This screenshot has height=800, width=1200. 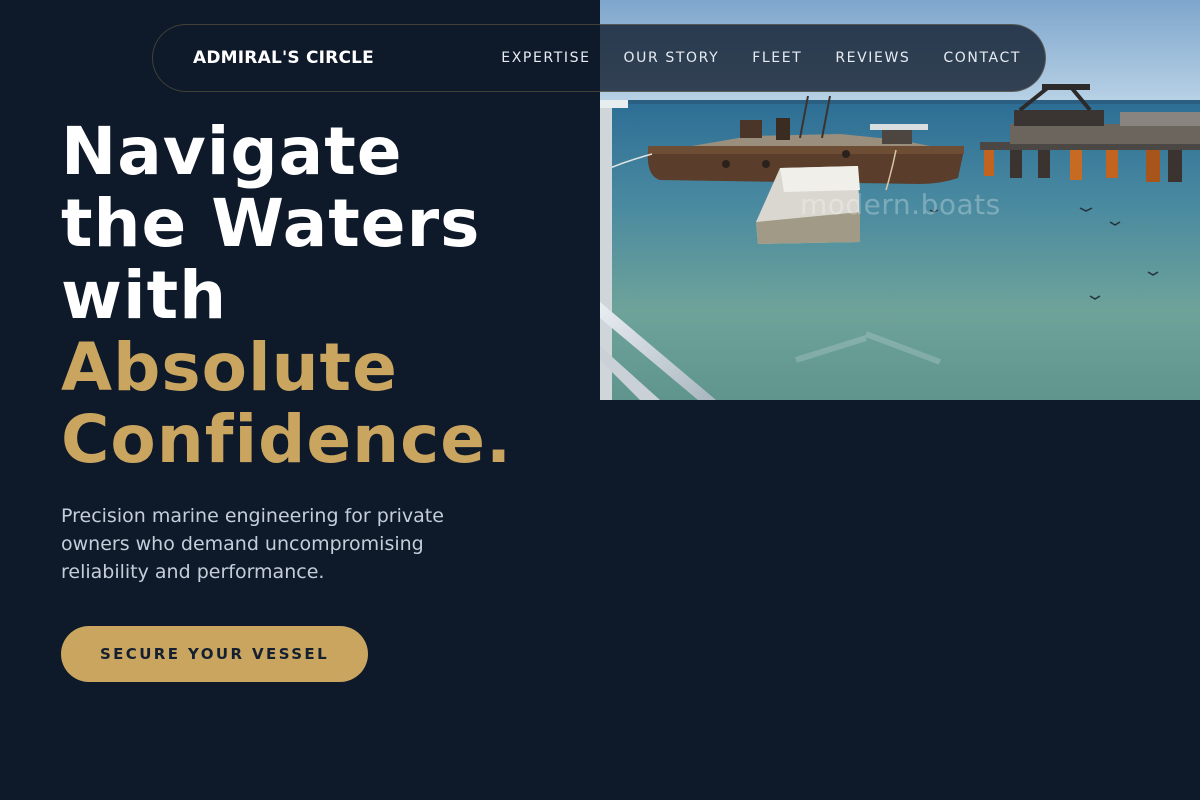 I want to click on nav-link-fleet: FLEET, so click(x=777, y=58).